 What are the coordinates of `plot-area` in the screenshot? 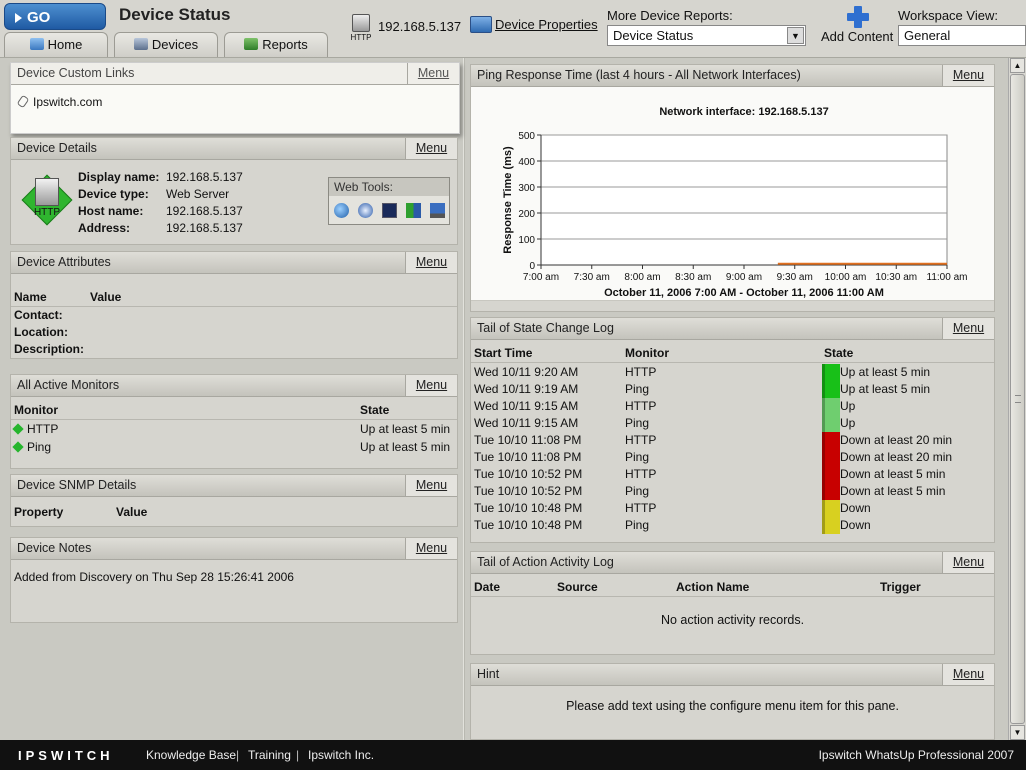 It's located at (744, 200).